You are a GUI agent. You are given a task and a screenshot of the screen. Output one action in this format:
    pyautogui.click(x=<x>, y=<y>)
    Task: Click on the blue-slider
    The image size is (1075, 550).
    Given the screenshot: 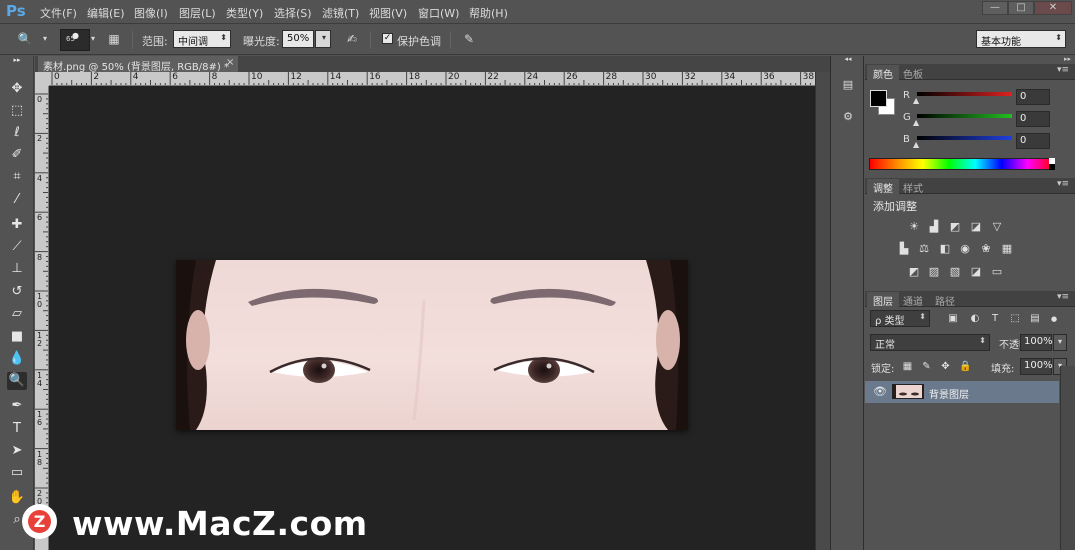 What is the action you would take?
    pyautogui.click(x=964, y=138)
    